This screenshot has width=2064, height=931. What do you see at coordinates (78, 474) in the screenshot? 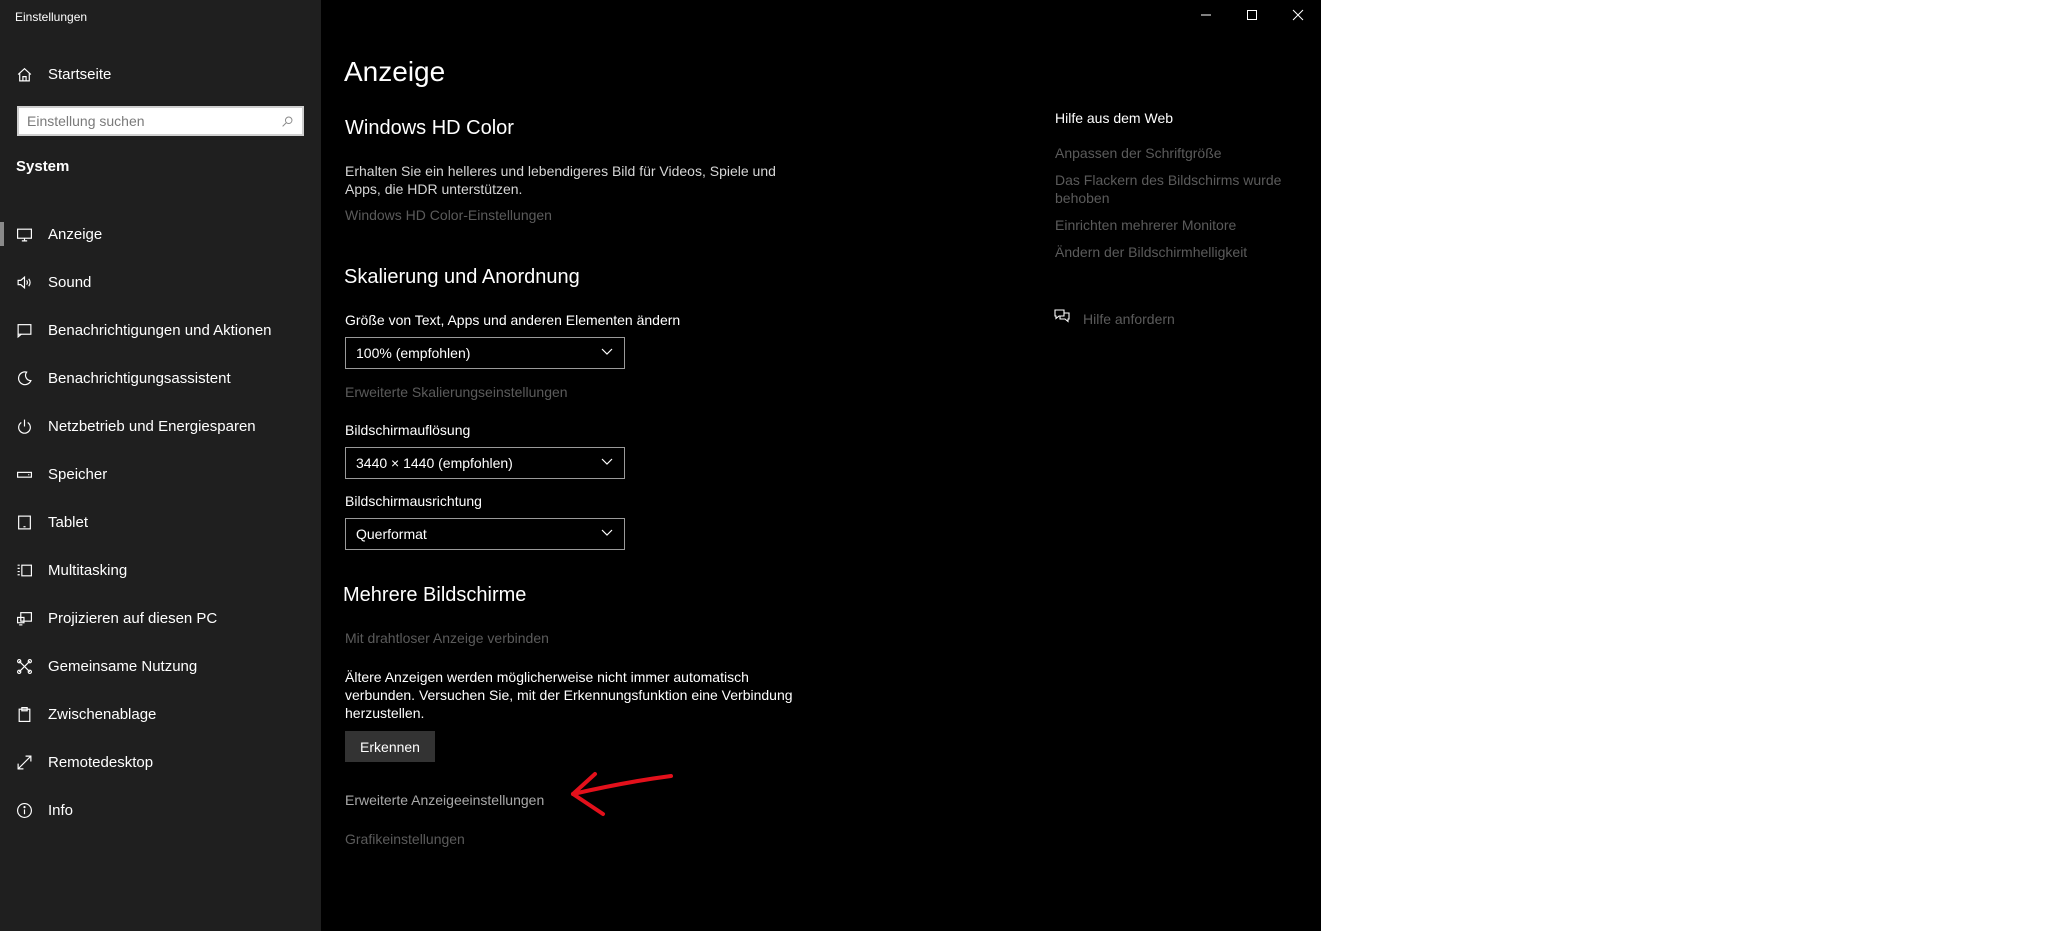
I see `sidebar-item-label: Speicher` at bounding box center [78, 474].